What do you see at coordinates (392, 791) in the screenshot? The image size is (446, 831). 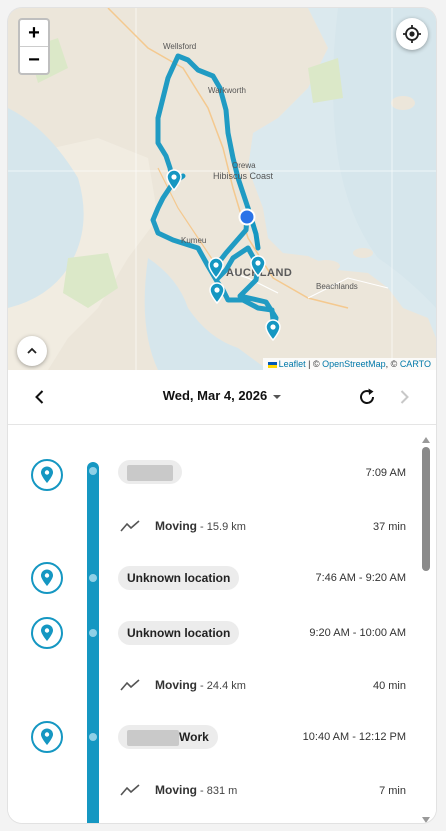 I see `moving-duration: 7 min` at bounding box center [392, 791].